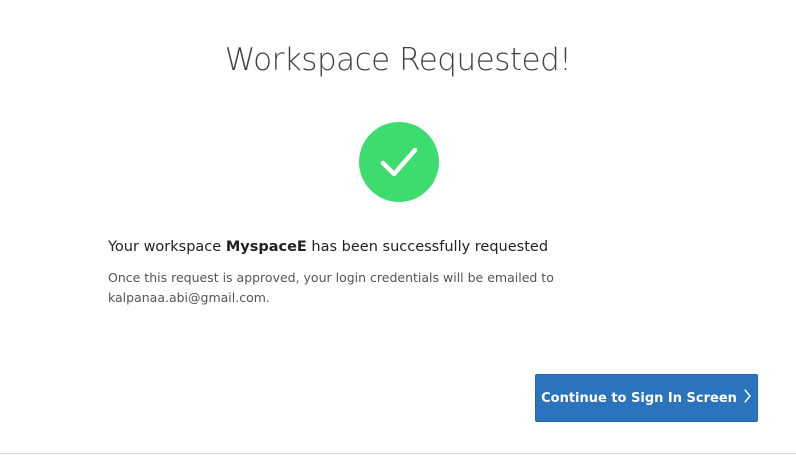 Image resolution: width=796 pixels, height=456 pixels. I want to click on message-prefix: Your workspace, so click(167, 247).